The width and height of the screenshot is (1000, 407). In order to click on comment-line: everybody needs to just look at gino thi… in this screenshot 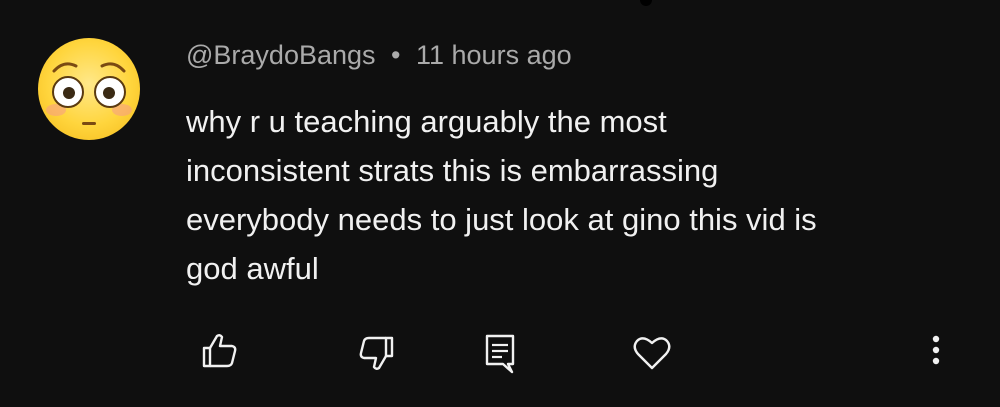, I will do `click(501, 219)`.